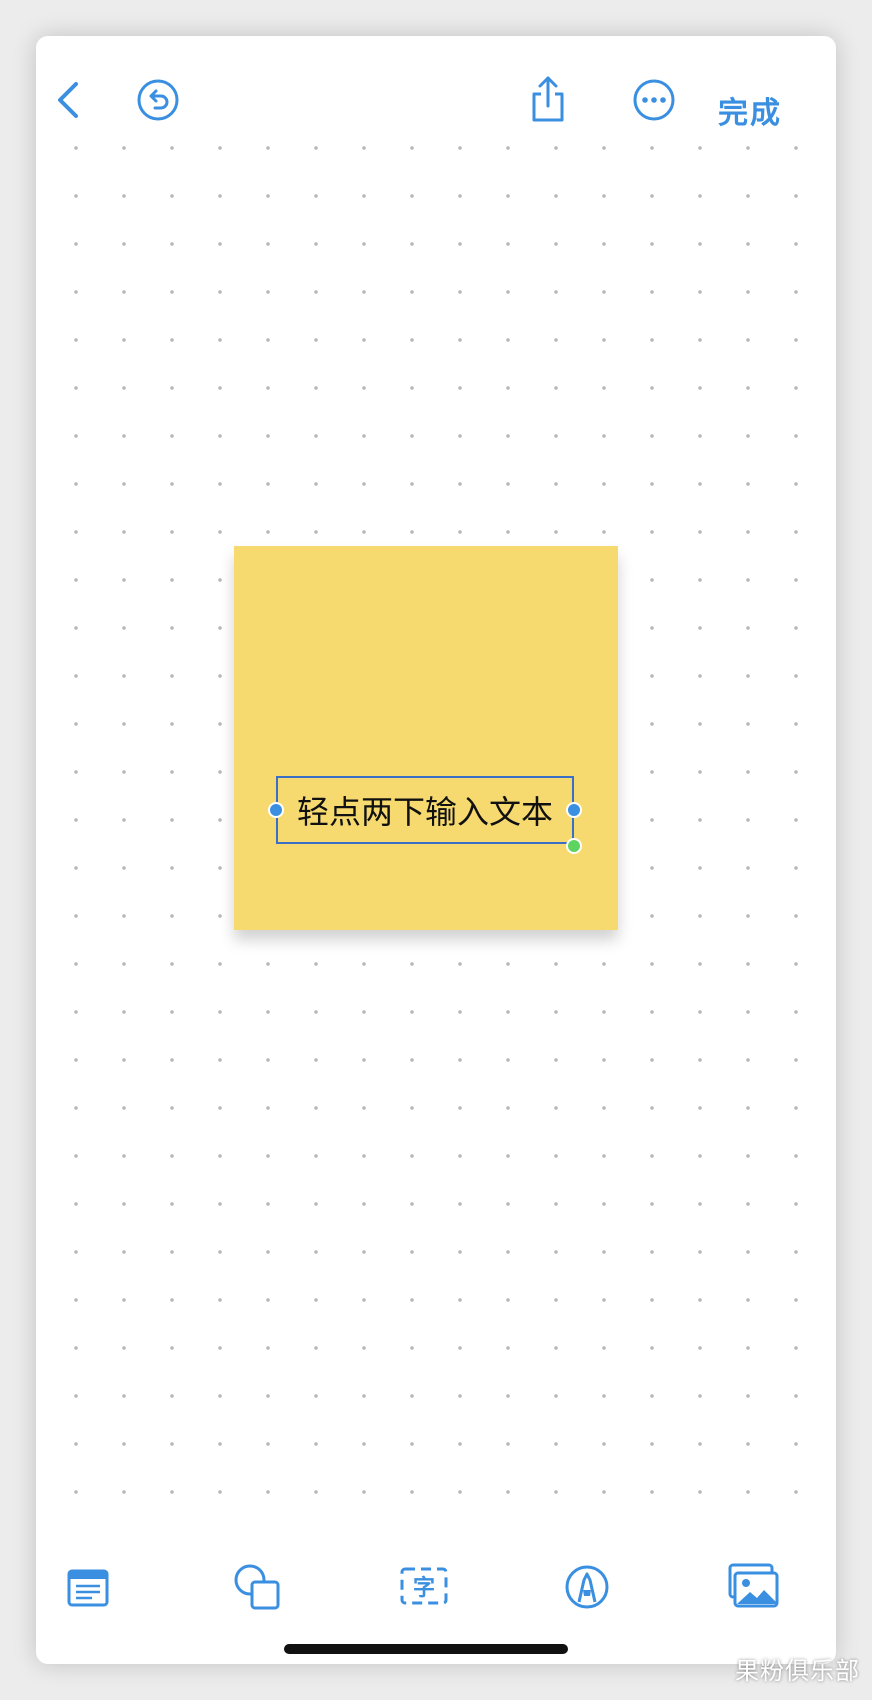  I want to click on photos-icon, so click(753, 1588).